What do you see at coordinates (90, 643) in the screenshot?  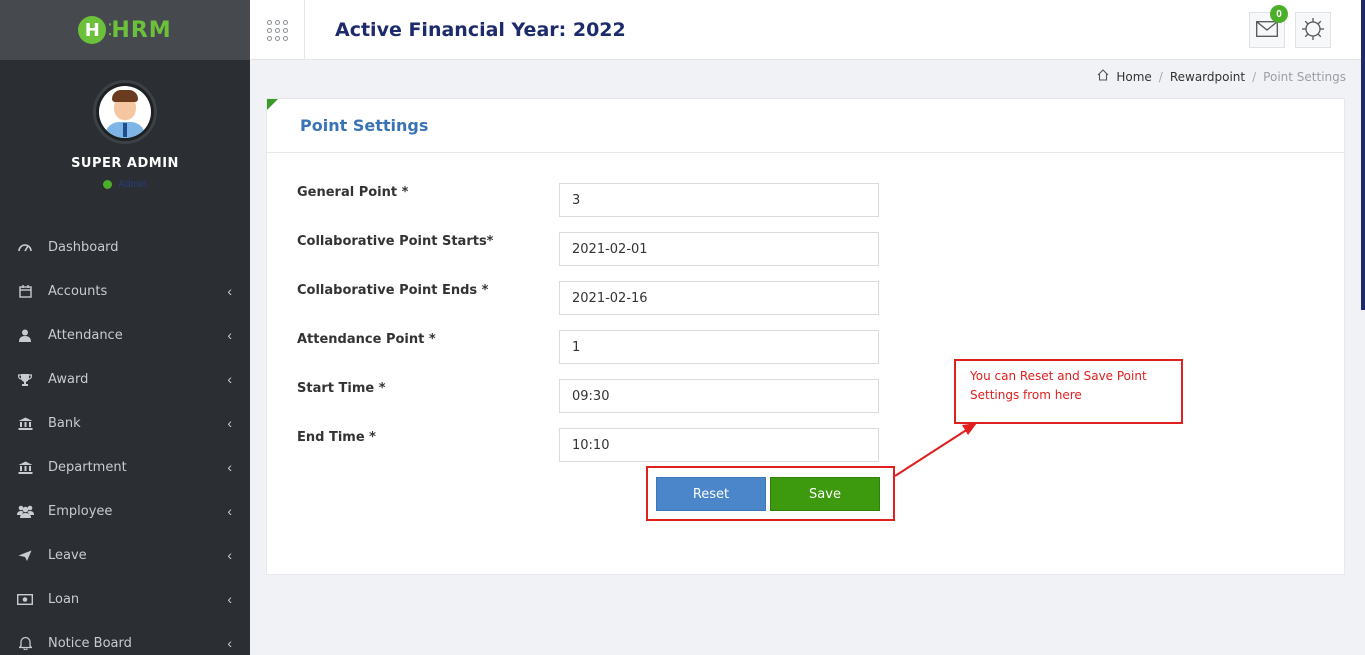 I see `sidebar-item-label: Notice Board` at bounding box center [90, 643].